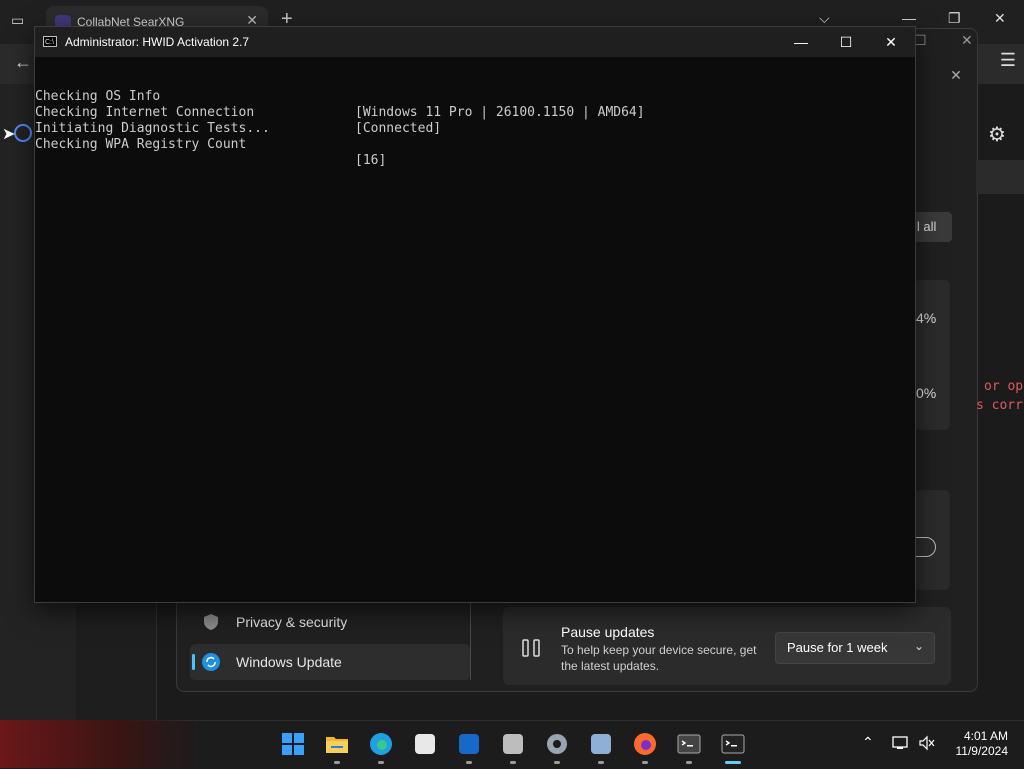 The width and height of the screenshot is (1024, 769). What do you see at coordinates (193, 662) in the screenshot?
I see `active-indicator` at bounding box center [193, 662].